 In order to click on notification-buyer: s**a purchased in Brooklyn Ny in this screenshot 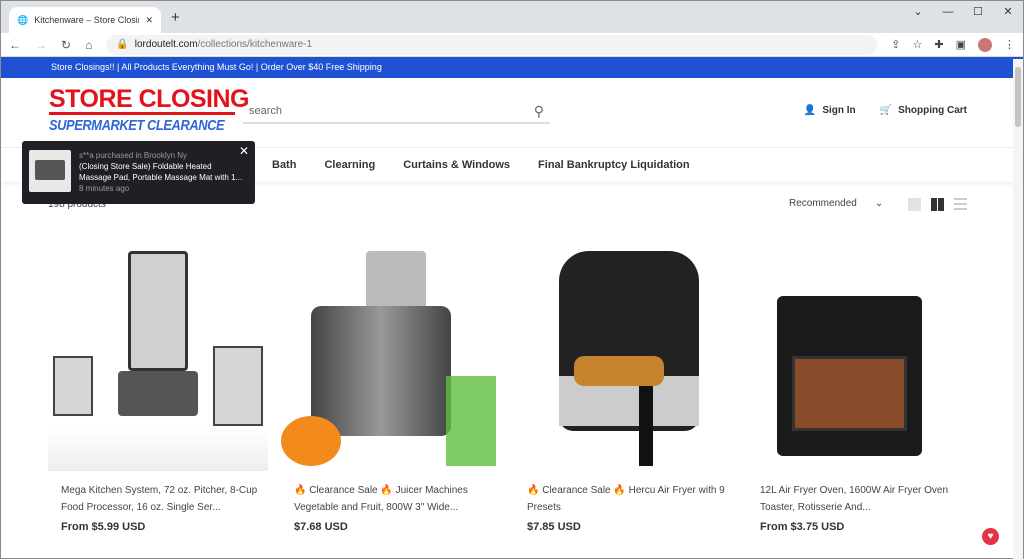, I will do `click(133, 155)`.